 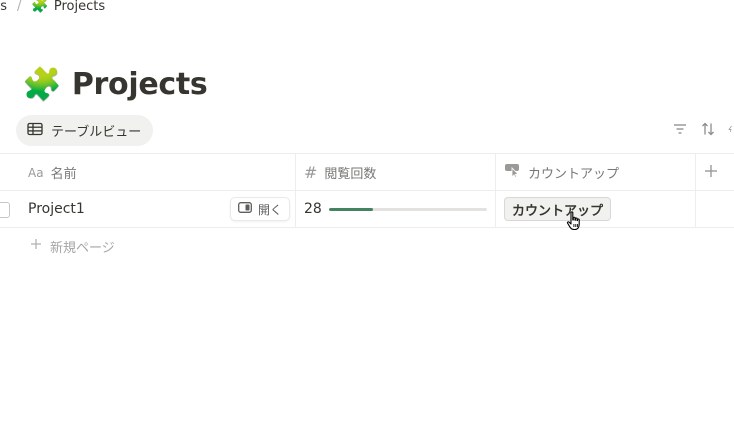 What do you see at coordinates (63, 174) in the screenshot?
I see `column-header-label: 名前` at bounding box center [63, 174].